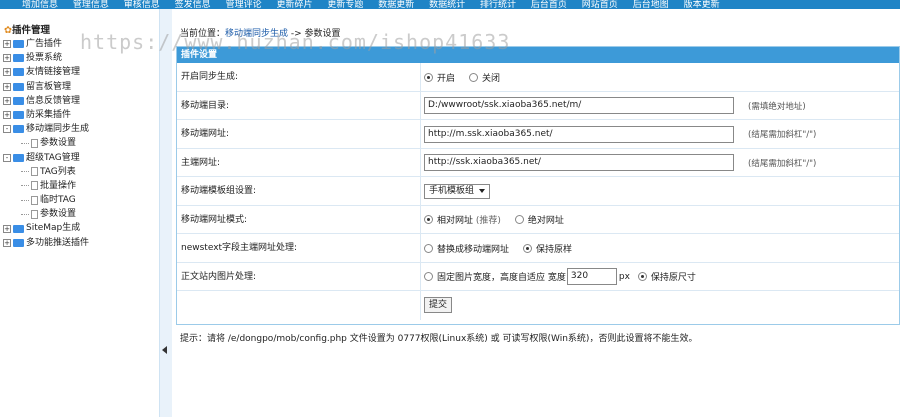 This screenshot has width=900, height=417. I want to click on sidebar-item-label: 临时TAG, so click(58, 200).